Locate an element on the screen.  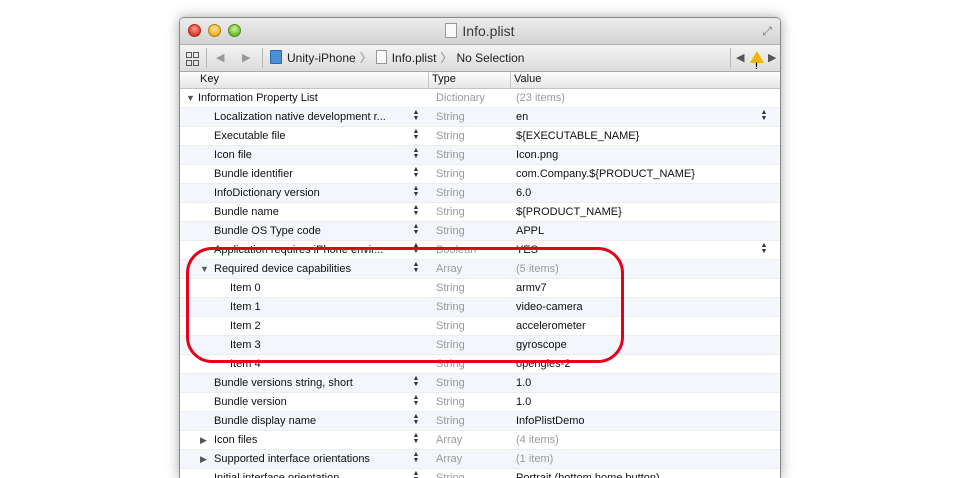
row-value: accelerometer is located at coordinates (641, 326).